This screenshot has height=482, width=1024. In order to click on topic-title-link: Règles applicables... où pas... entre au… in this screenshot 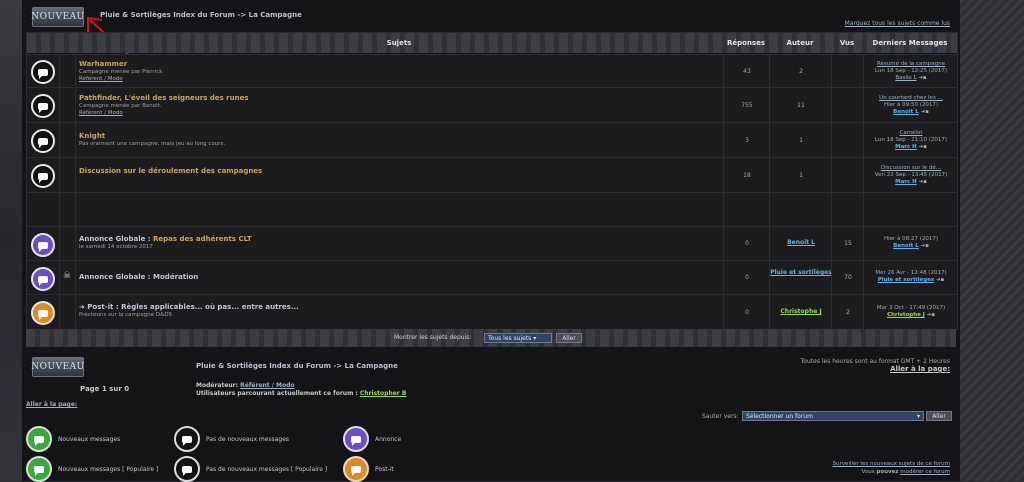, I will do `click(210, 307)`.